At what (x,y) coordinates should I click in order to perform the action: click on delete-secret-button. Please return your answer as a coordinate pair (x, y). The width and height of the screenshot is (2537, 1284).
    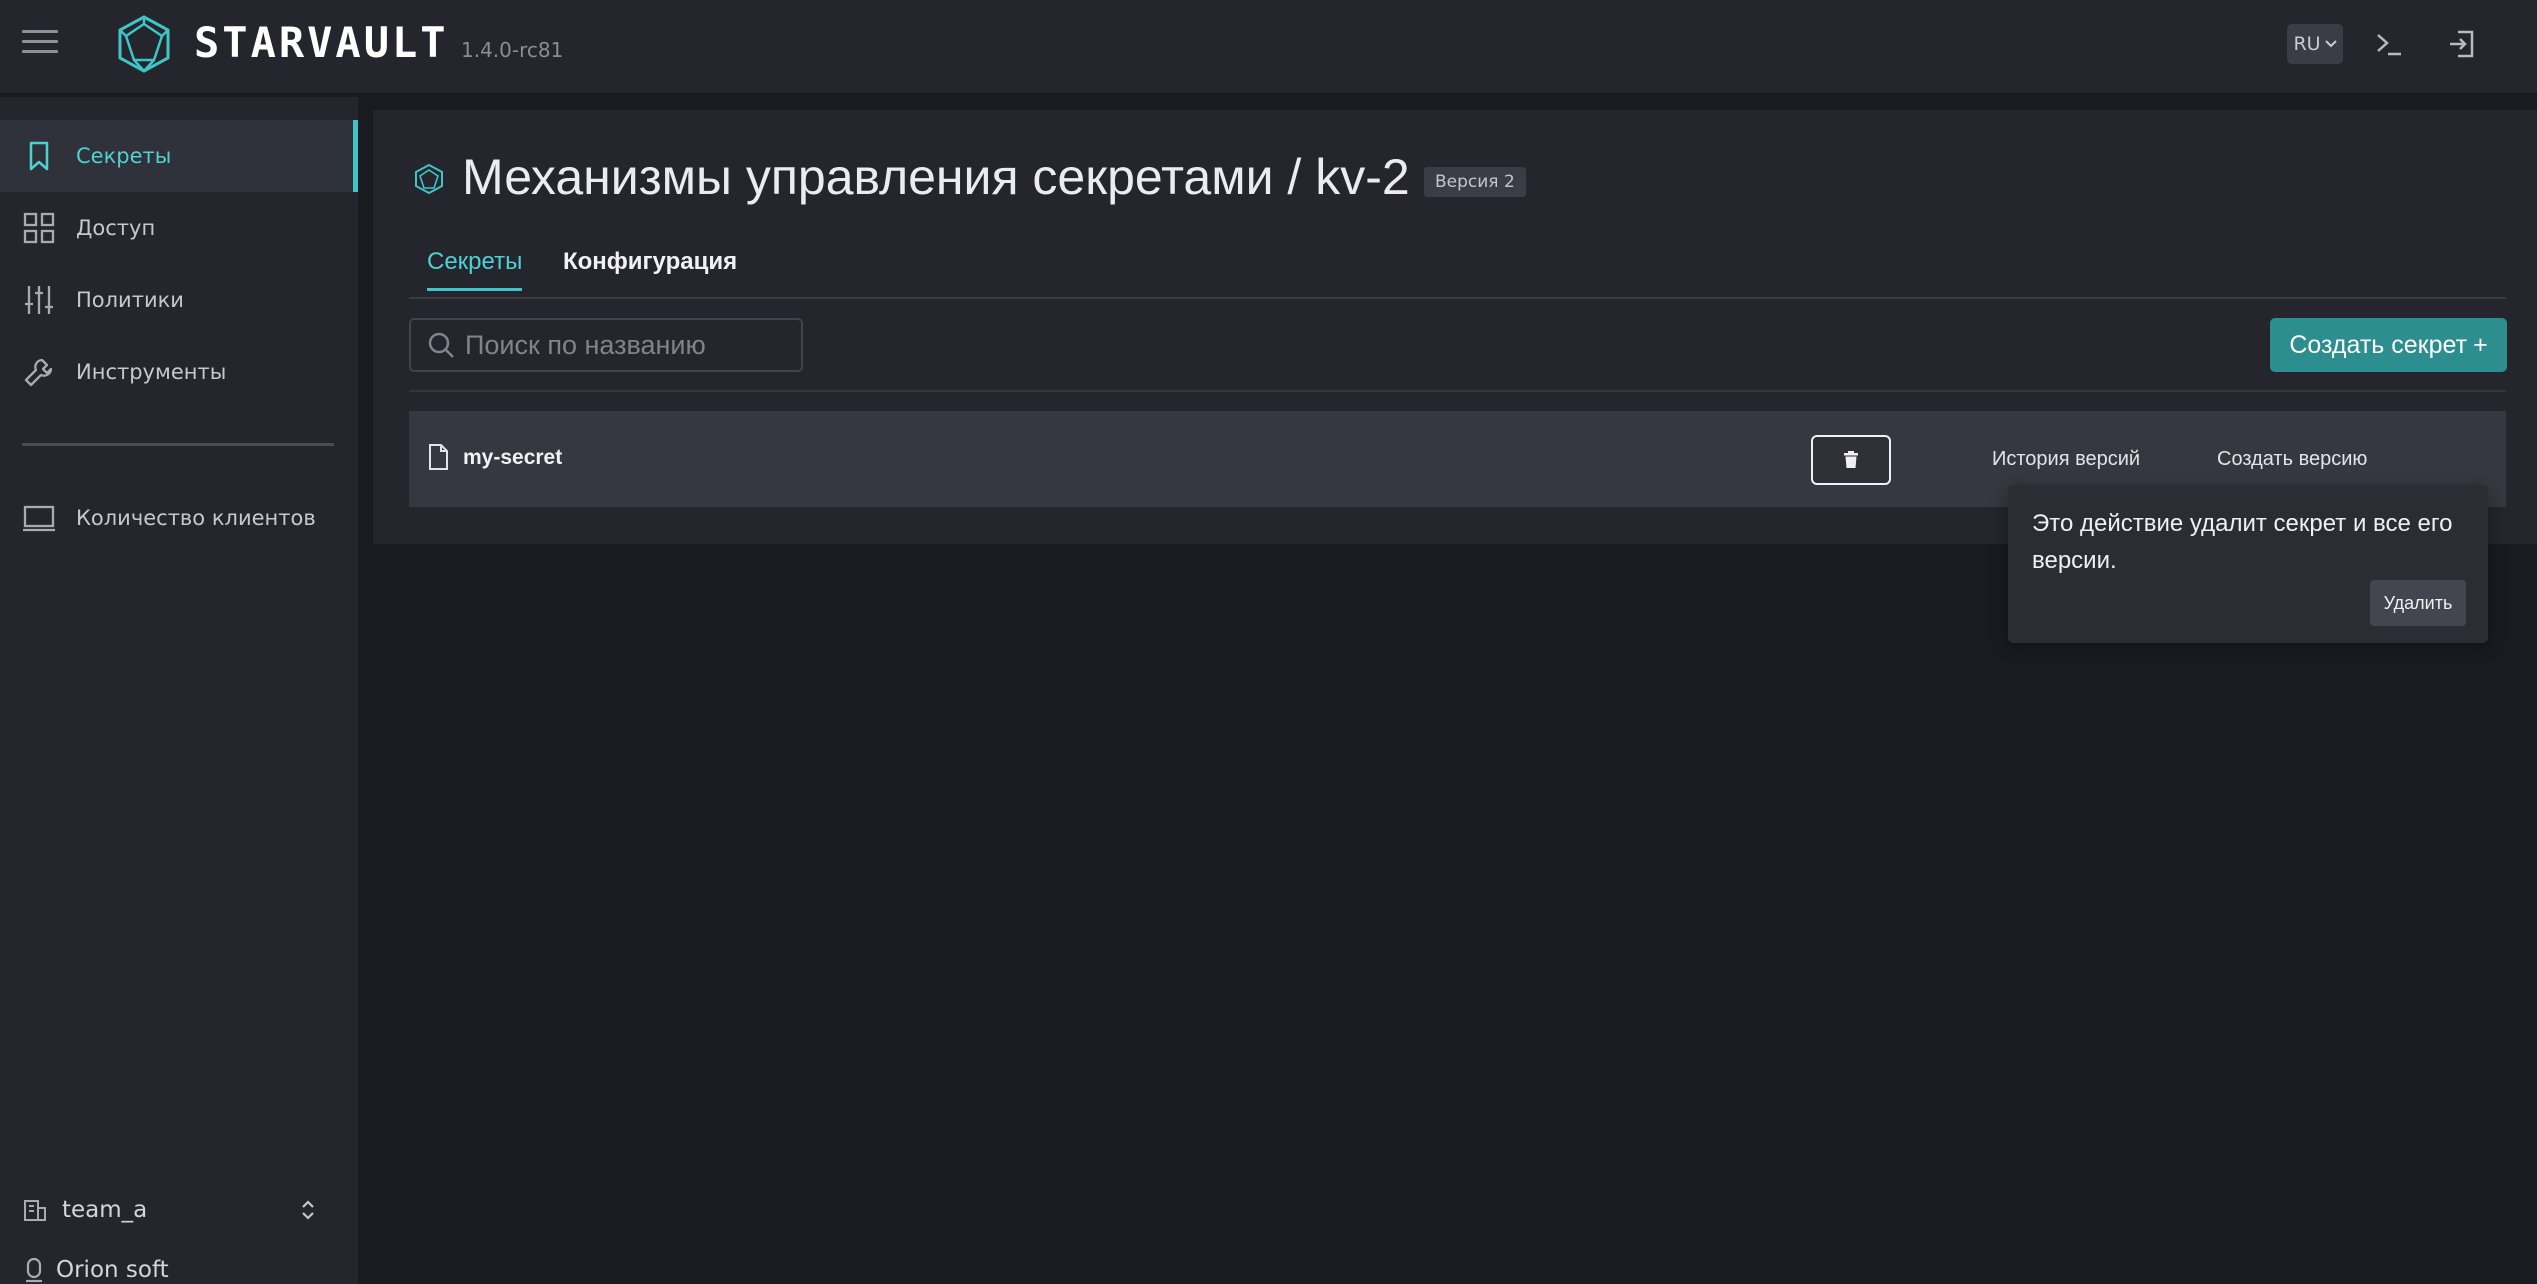
    Looking at the image, I should click on (1851, 460).